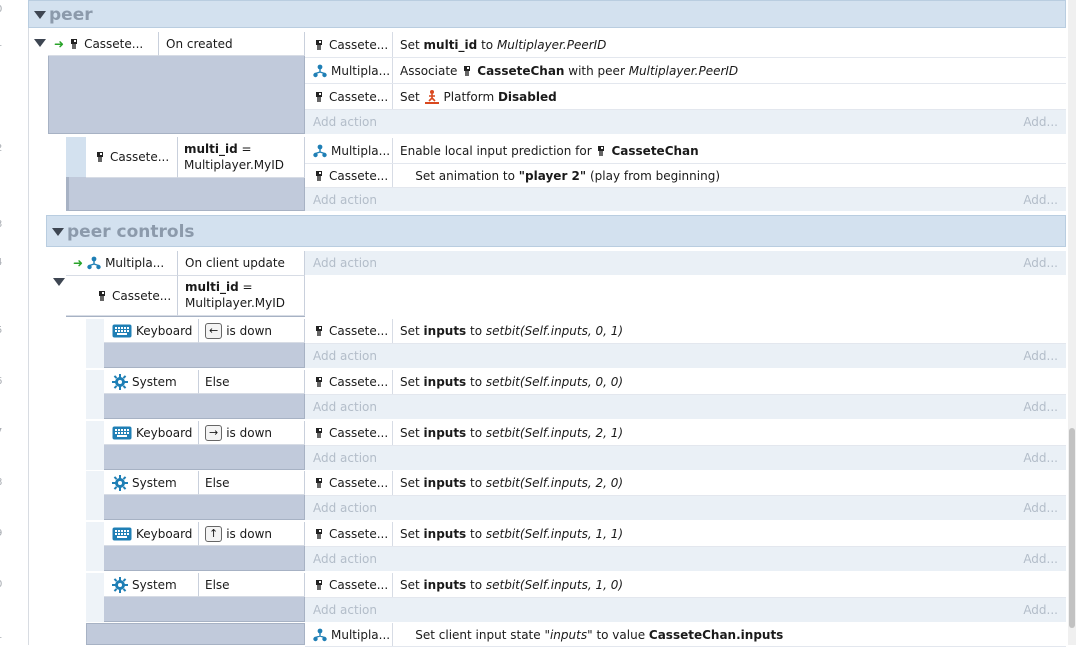 This screenshot has width=1076, height=656. What do you see at coordinates (1072, 528) in the screenshot?
I see `scrollbar-thumb` at bounding box center [1072, 528].